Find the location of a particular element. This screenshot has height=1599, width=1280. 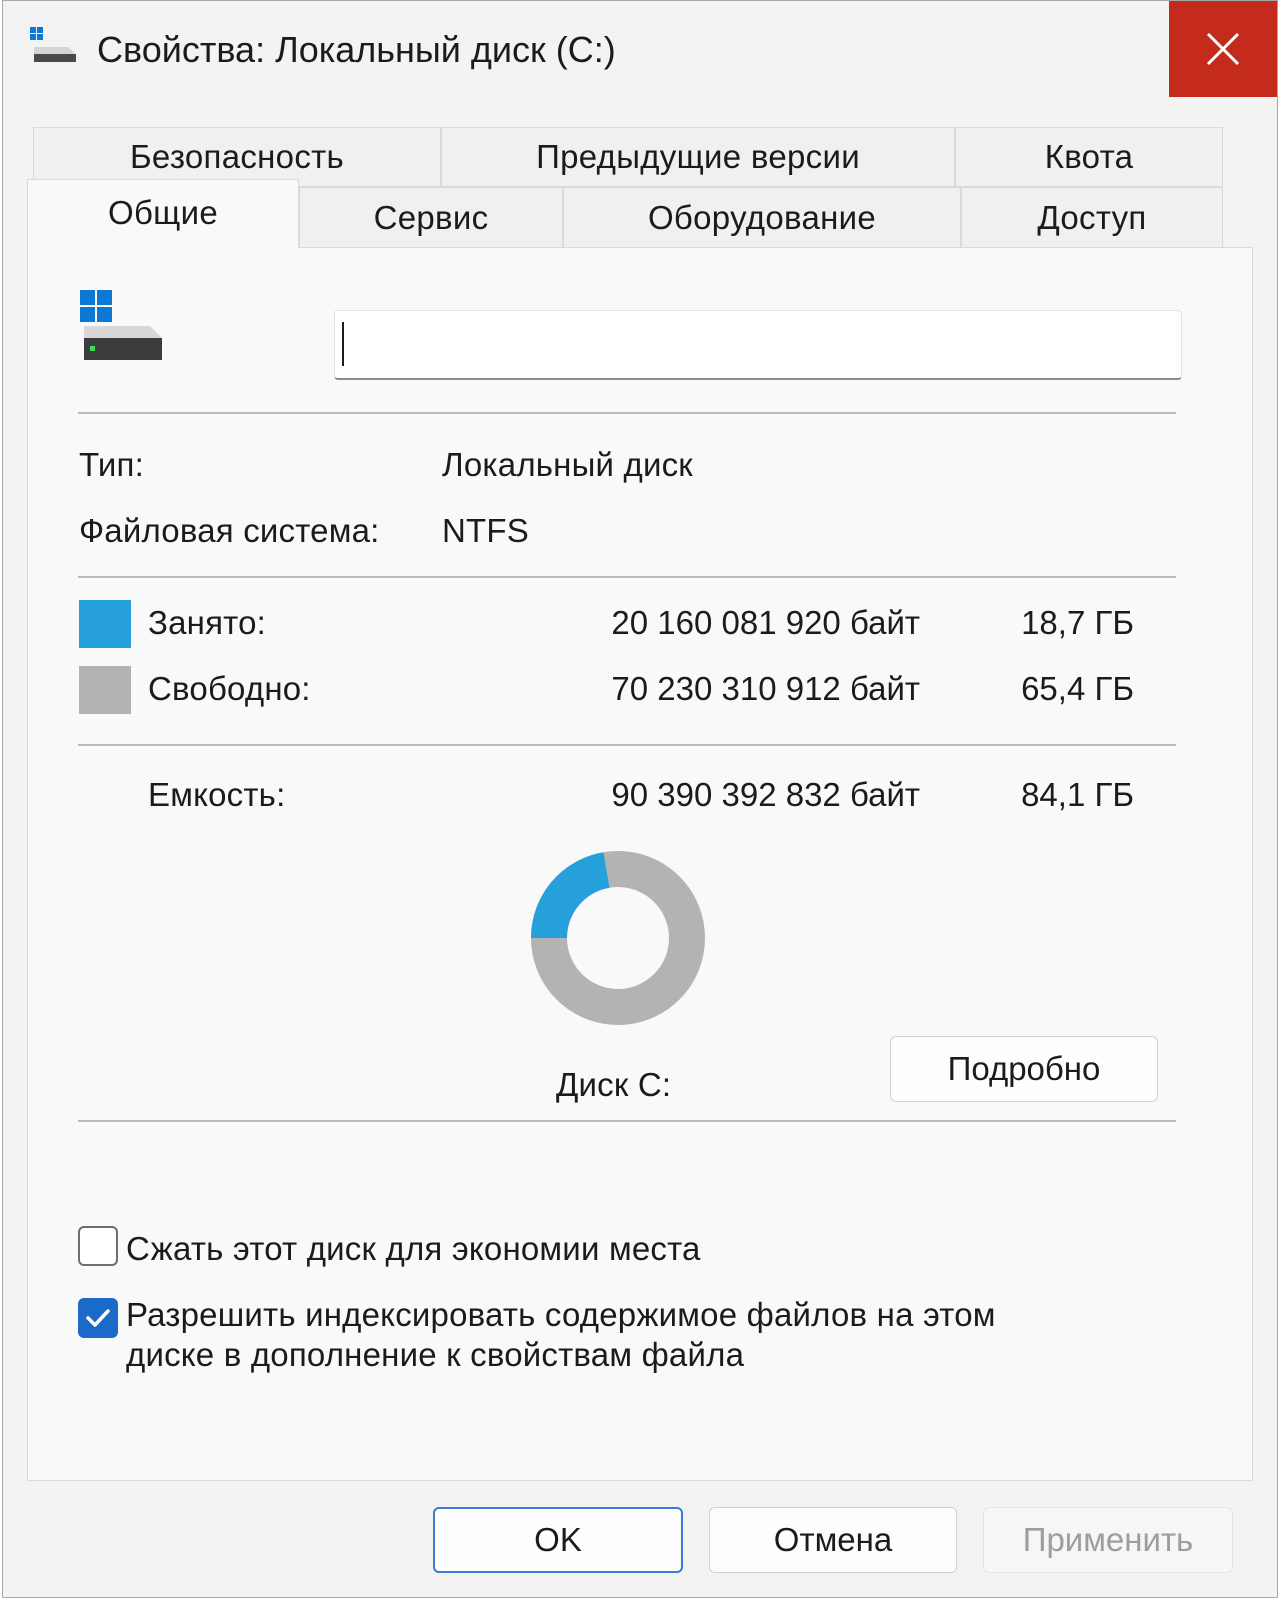

tab-label: Общие is located at coordinates (162, 212).